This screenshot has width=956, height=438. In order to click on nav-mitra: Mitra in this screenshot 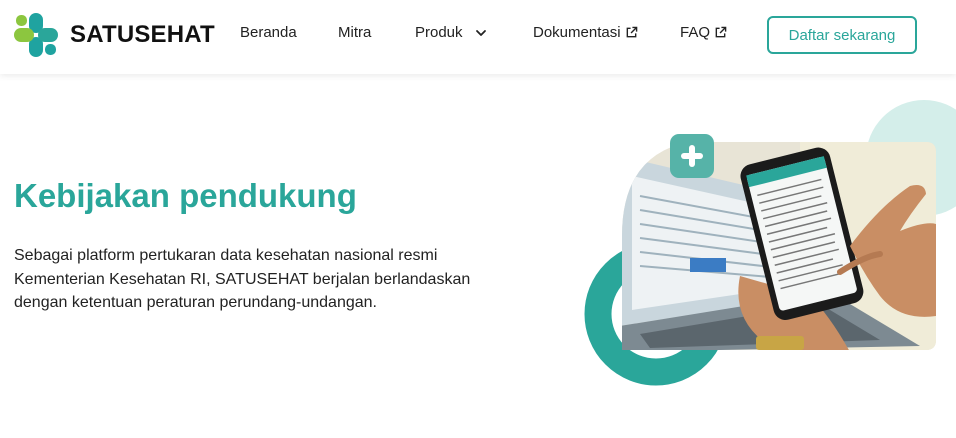, I will do `click(354, 32)`.